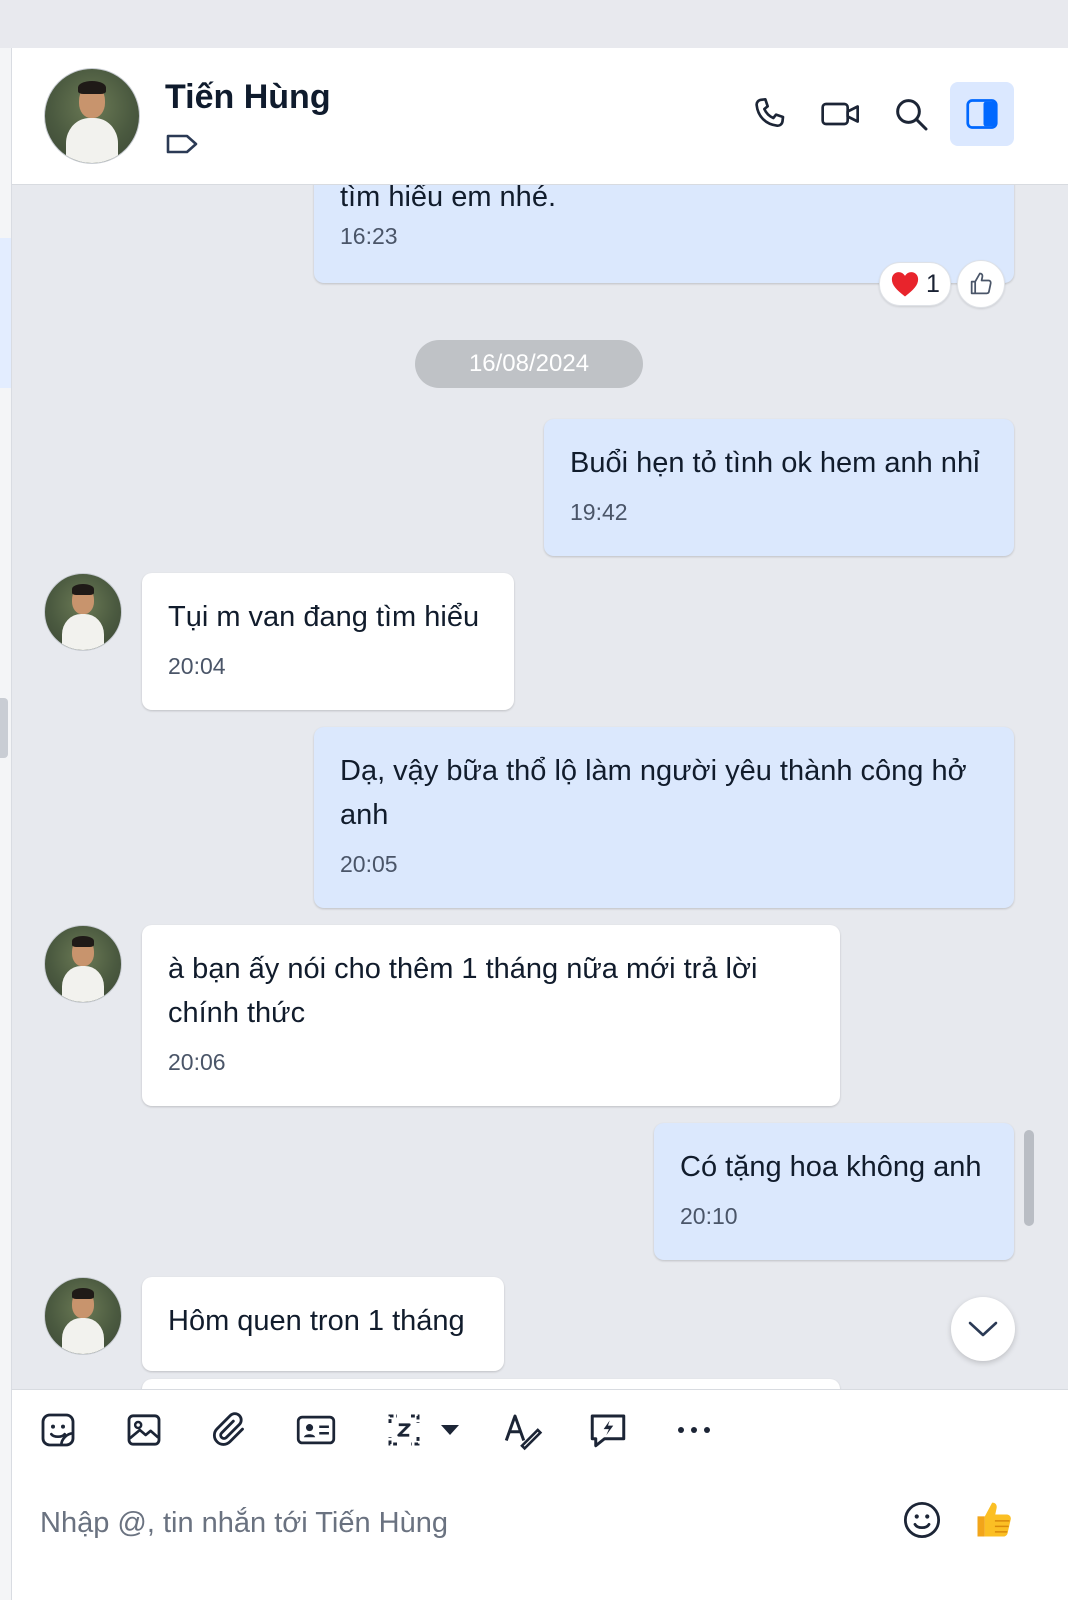  What do you see at coordinates (540, 116) in the screenshot?
I see `chat-header: Tiến Hùng` at bounding box center [540, 116].